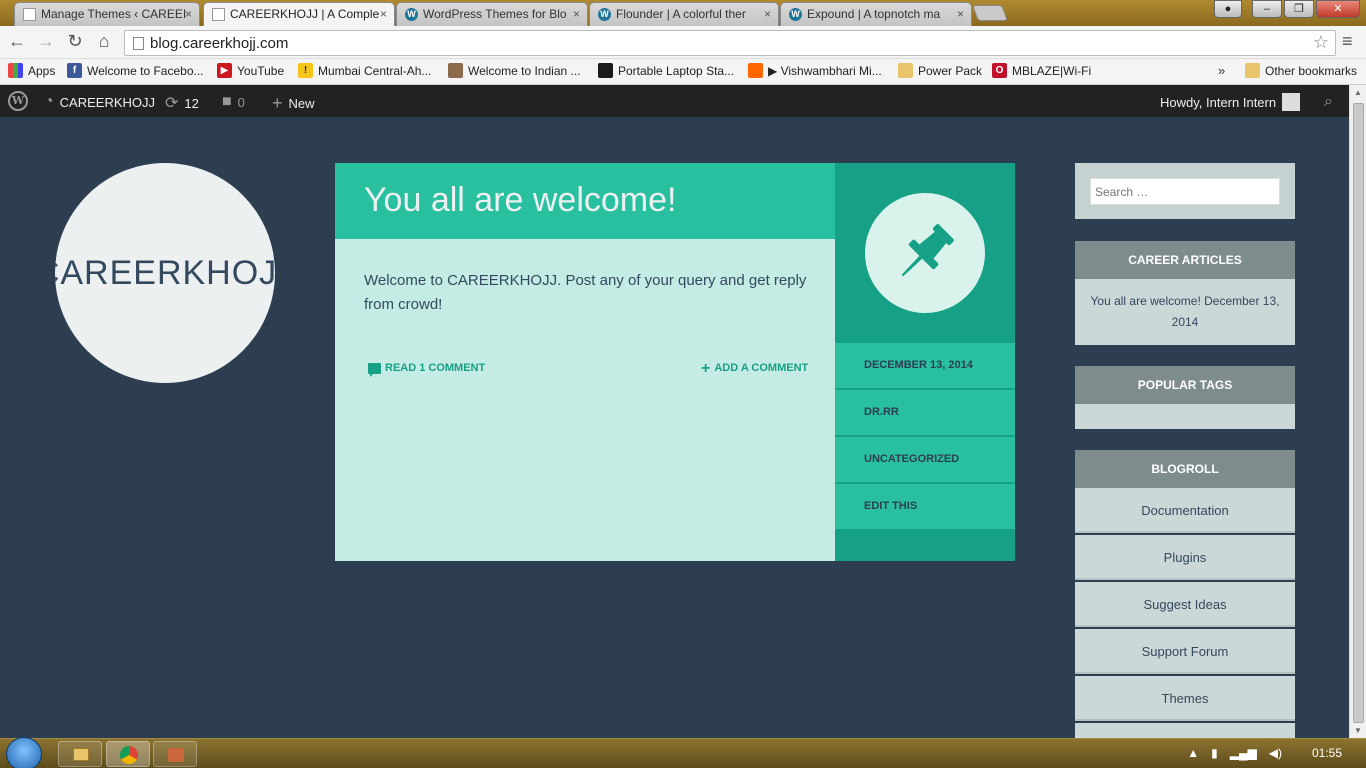  What do you see at coordinates (492, 14) in the screenshot?
I see `browser-tab-wordpress-themes: W WordPress Themes for Blo ×` at bounding box center [492, 14].